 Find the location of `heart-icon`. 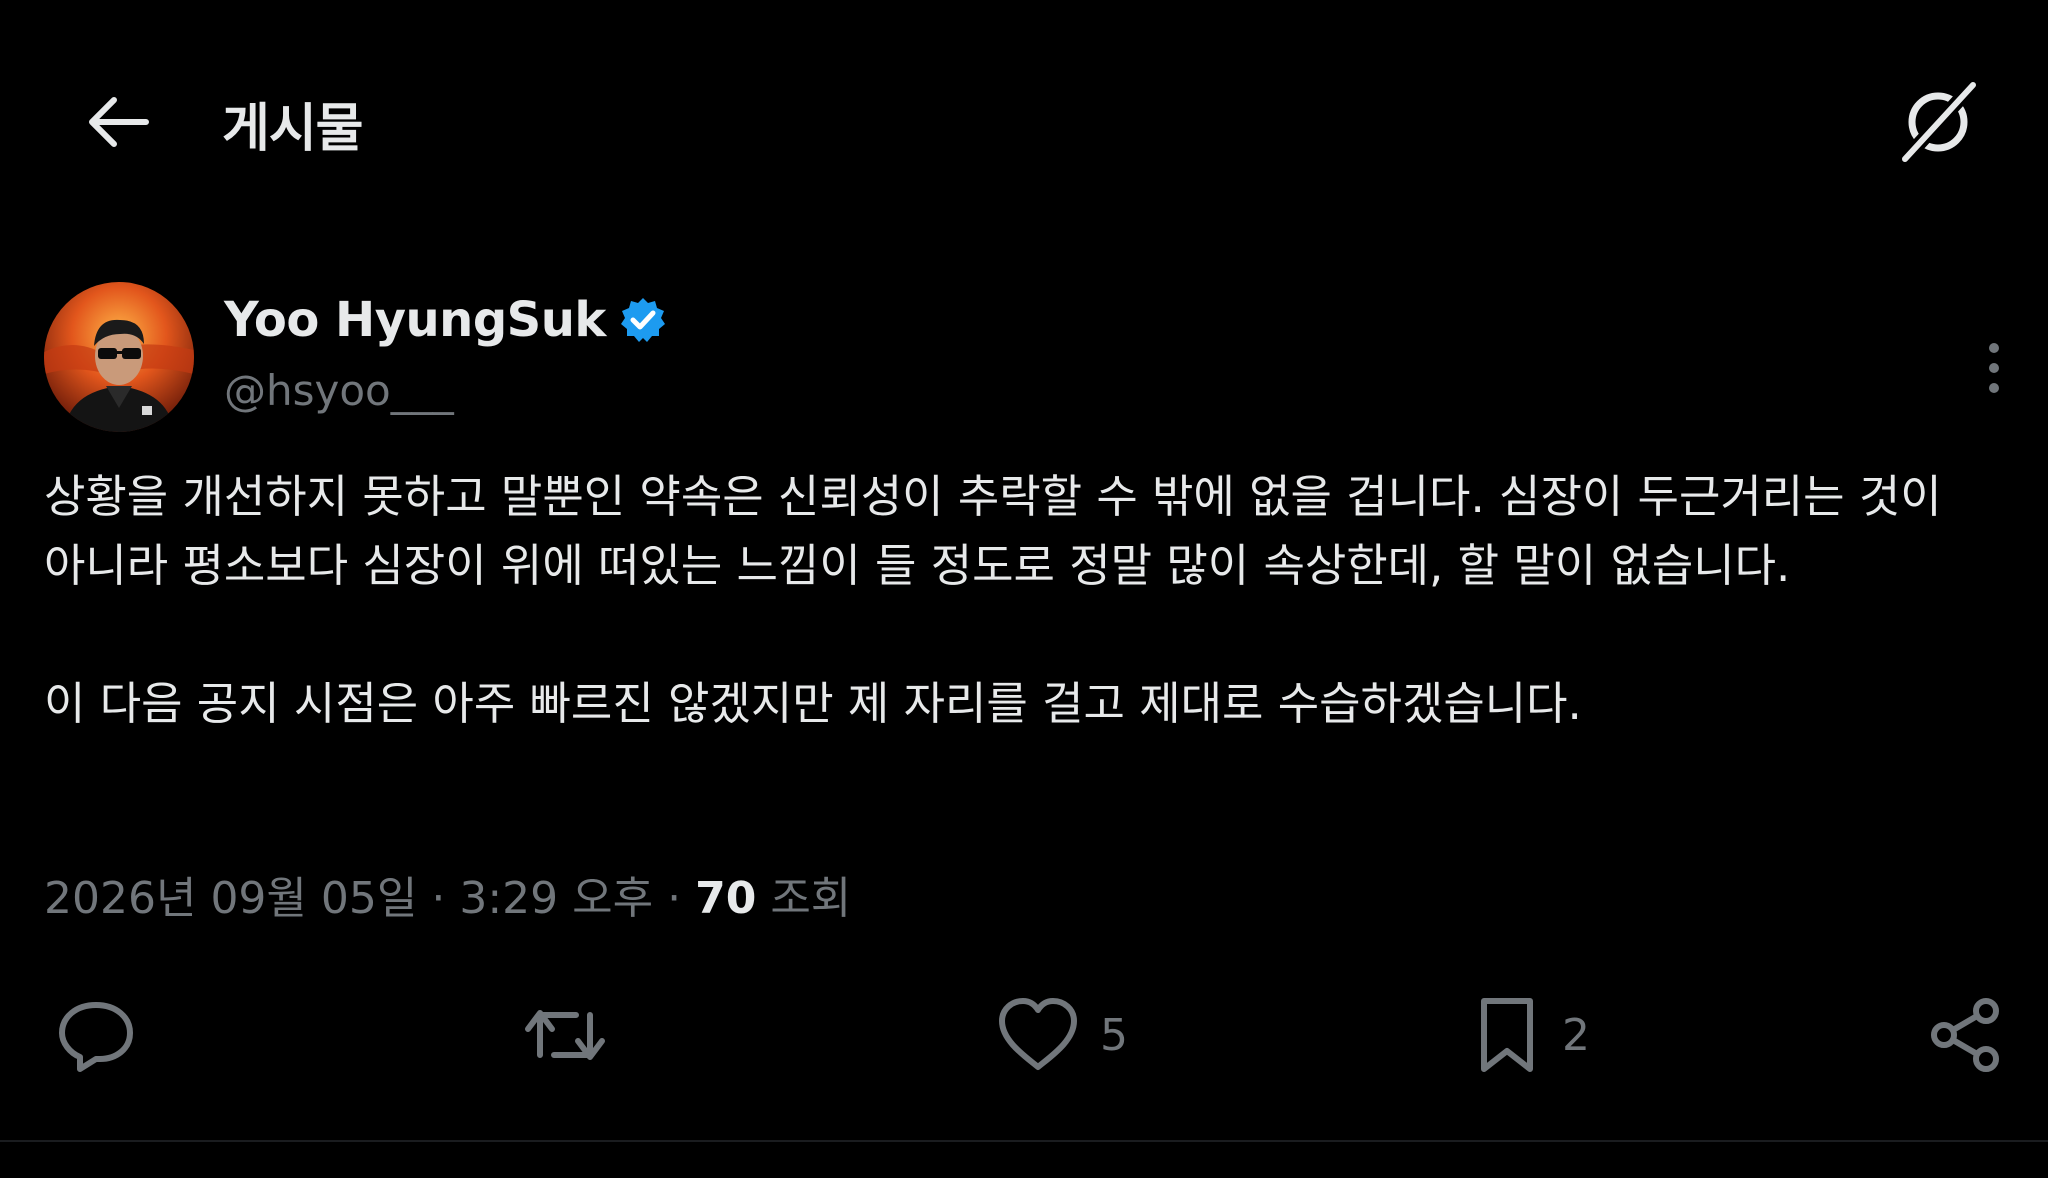

heart-icon is located at coordinates (1038, 1034).